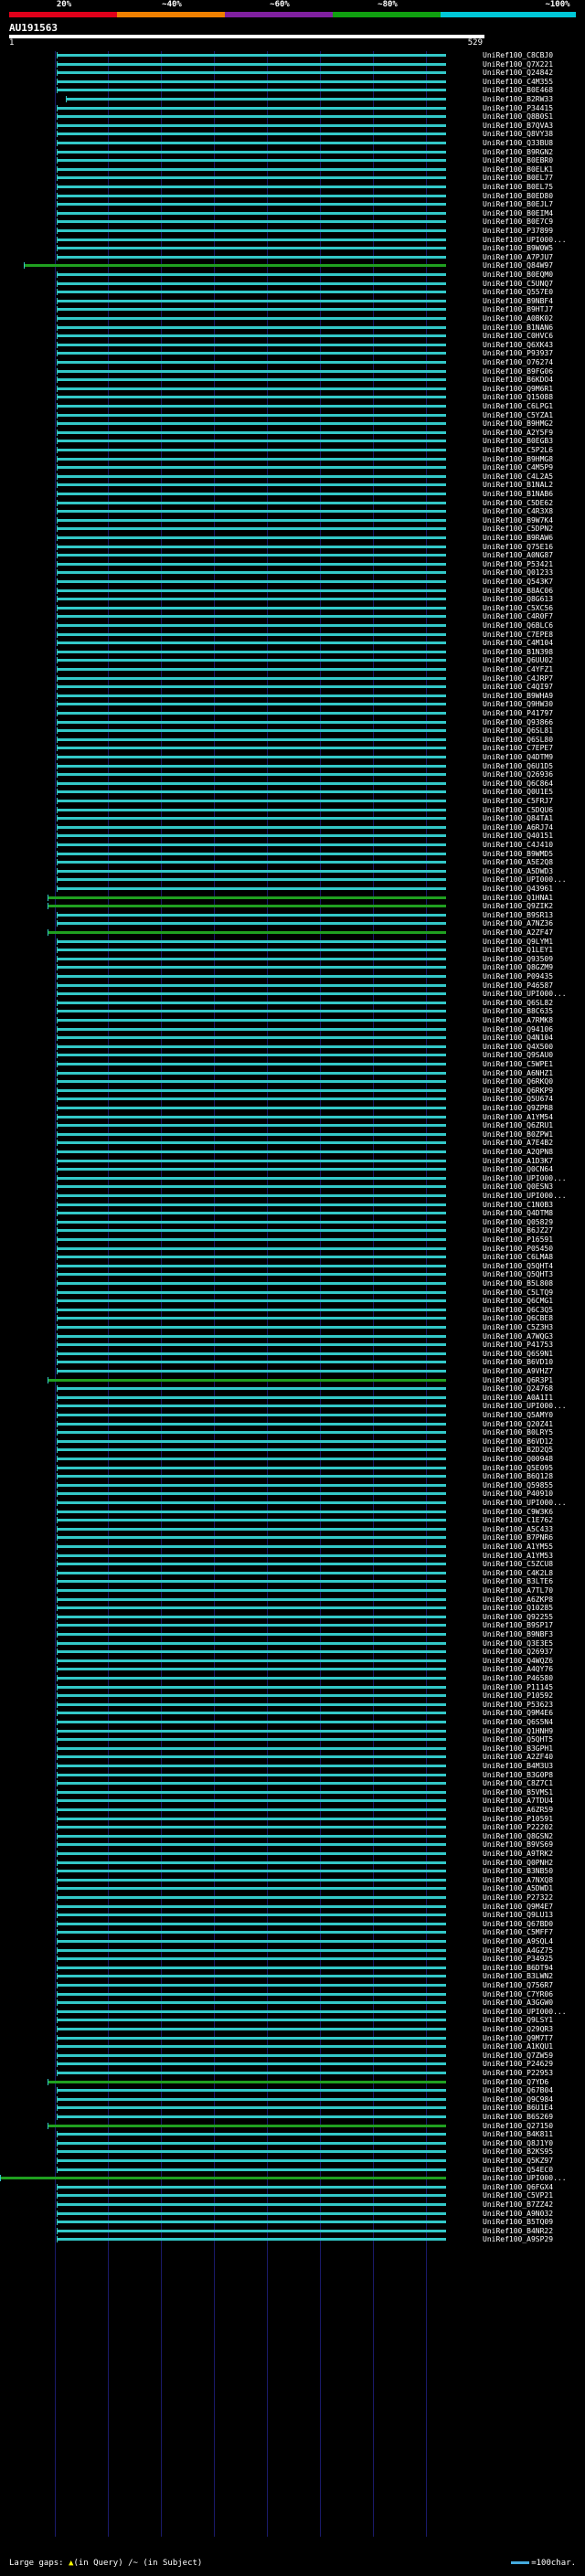 This screenshot has height=2576, width=585. What do you see at coordinates (518, 1108) in the screenshot?
I see `hit-label: UniRef100_Q9ZPR8` at bounding box center [518, 1108].